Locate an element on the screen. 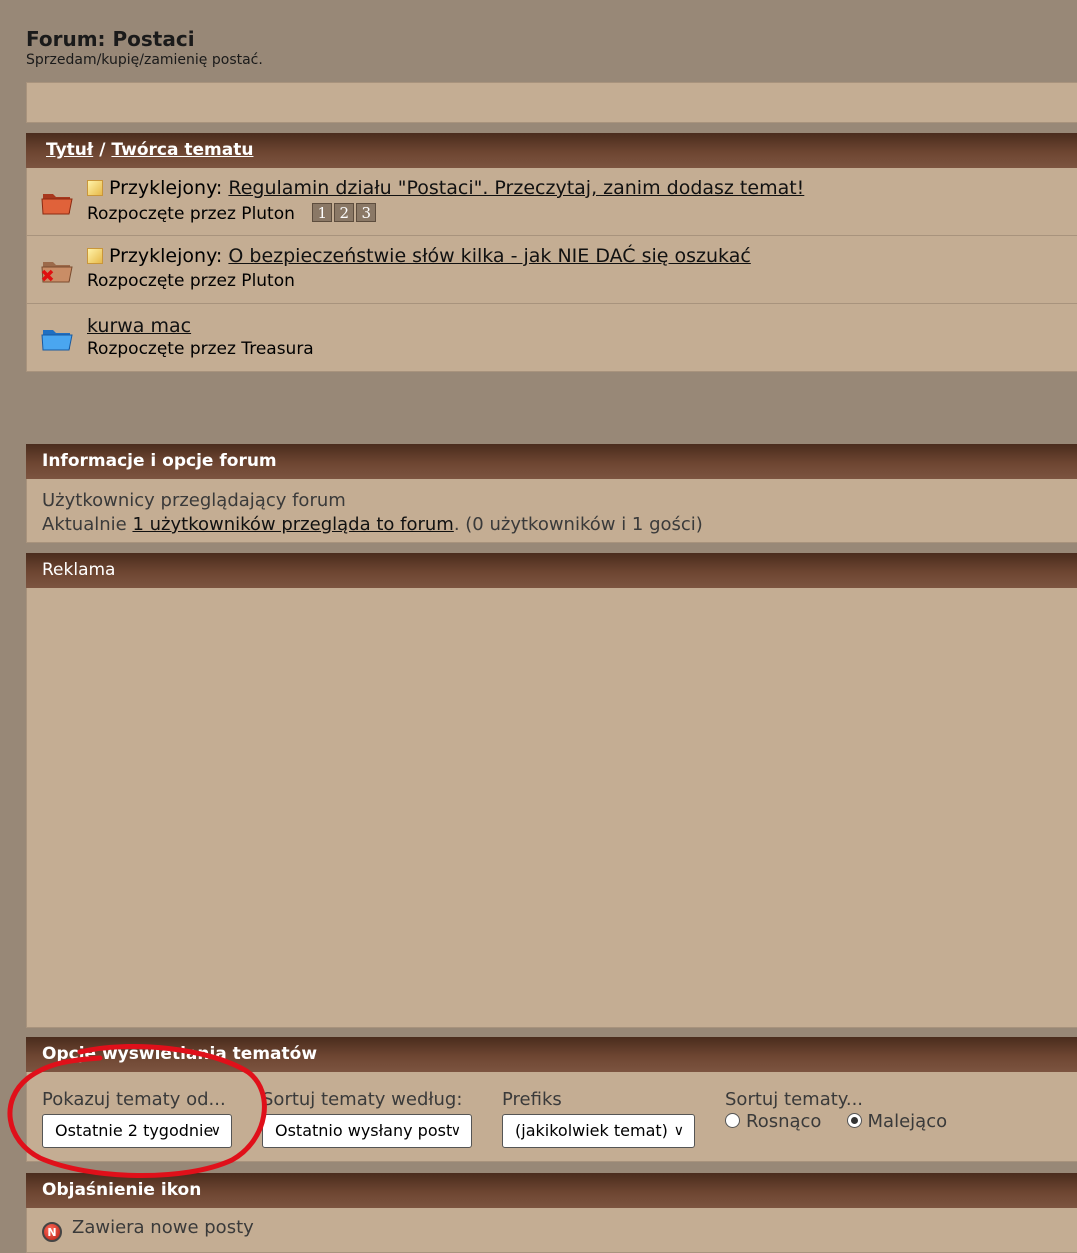 The width and height of the screenshot is (1077, 1253). descending-label: Malejąco is located at coordinates (908, 1121).